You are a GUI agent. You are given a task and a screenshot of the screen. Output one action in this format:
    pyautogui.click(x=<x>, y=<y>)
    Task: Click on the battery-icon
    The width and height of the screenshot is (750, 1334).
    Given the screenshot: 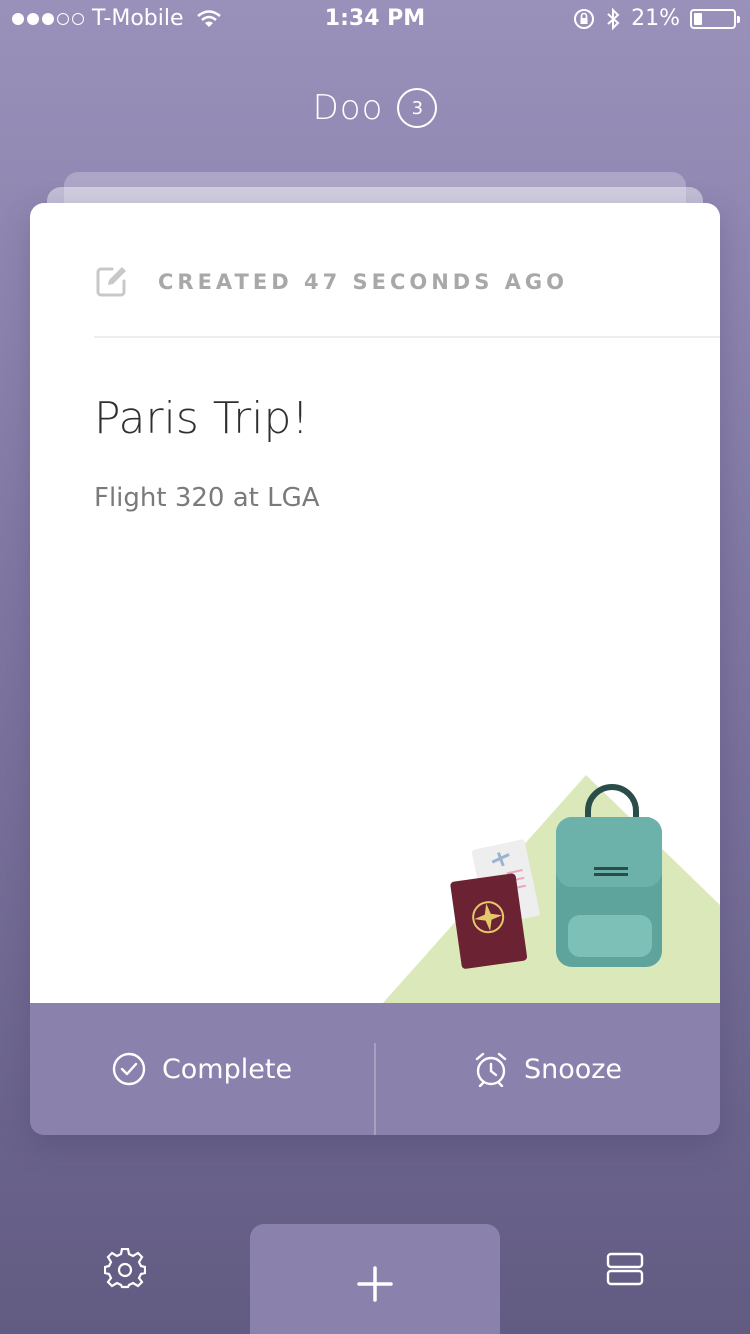 What is the action you would take?
    pyautogui.click(x=715, y=18)
    